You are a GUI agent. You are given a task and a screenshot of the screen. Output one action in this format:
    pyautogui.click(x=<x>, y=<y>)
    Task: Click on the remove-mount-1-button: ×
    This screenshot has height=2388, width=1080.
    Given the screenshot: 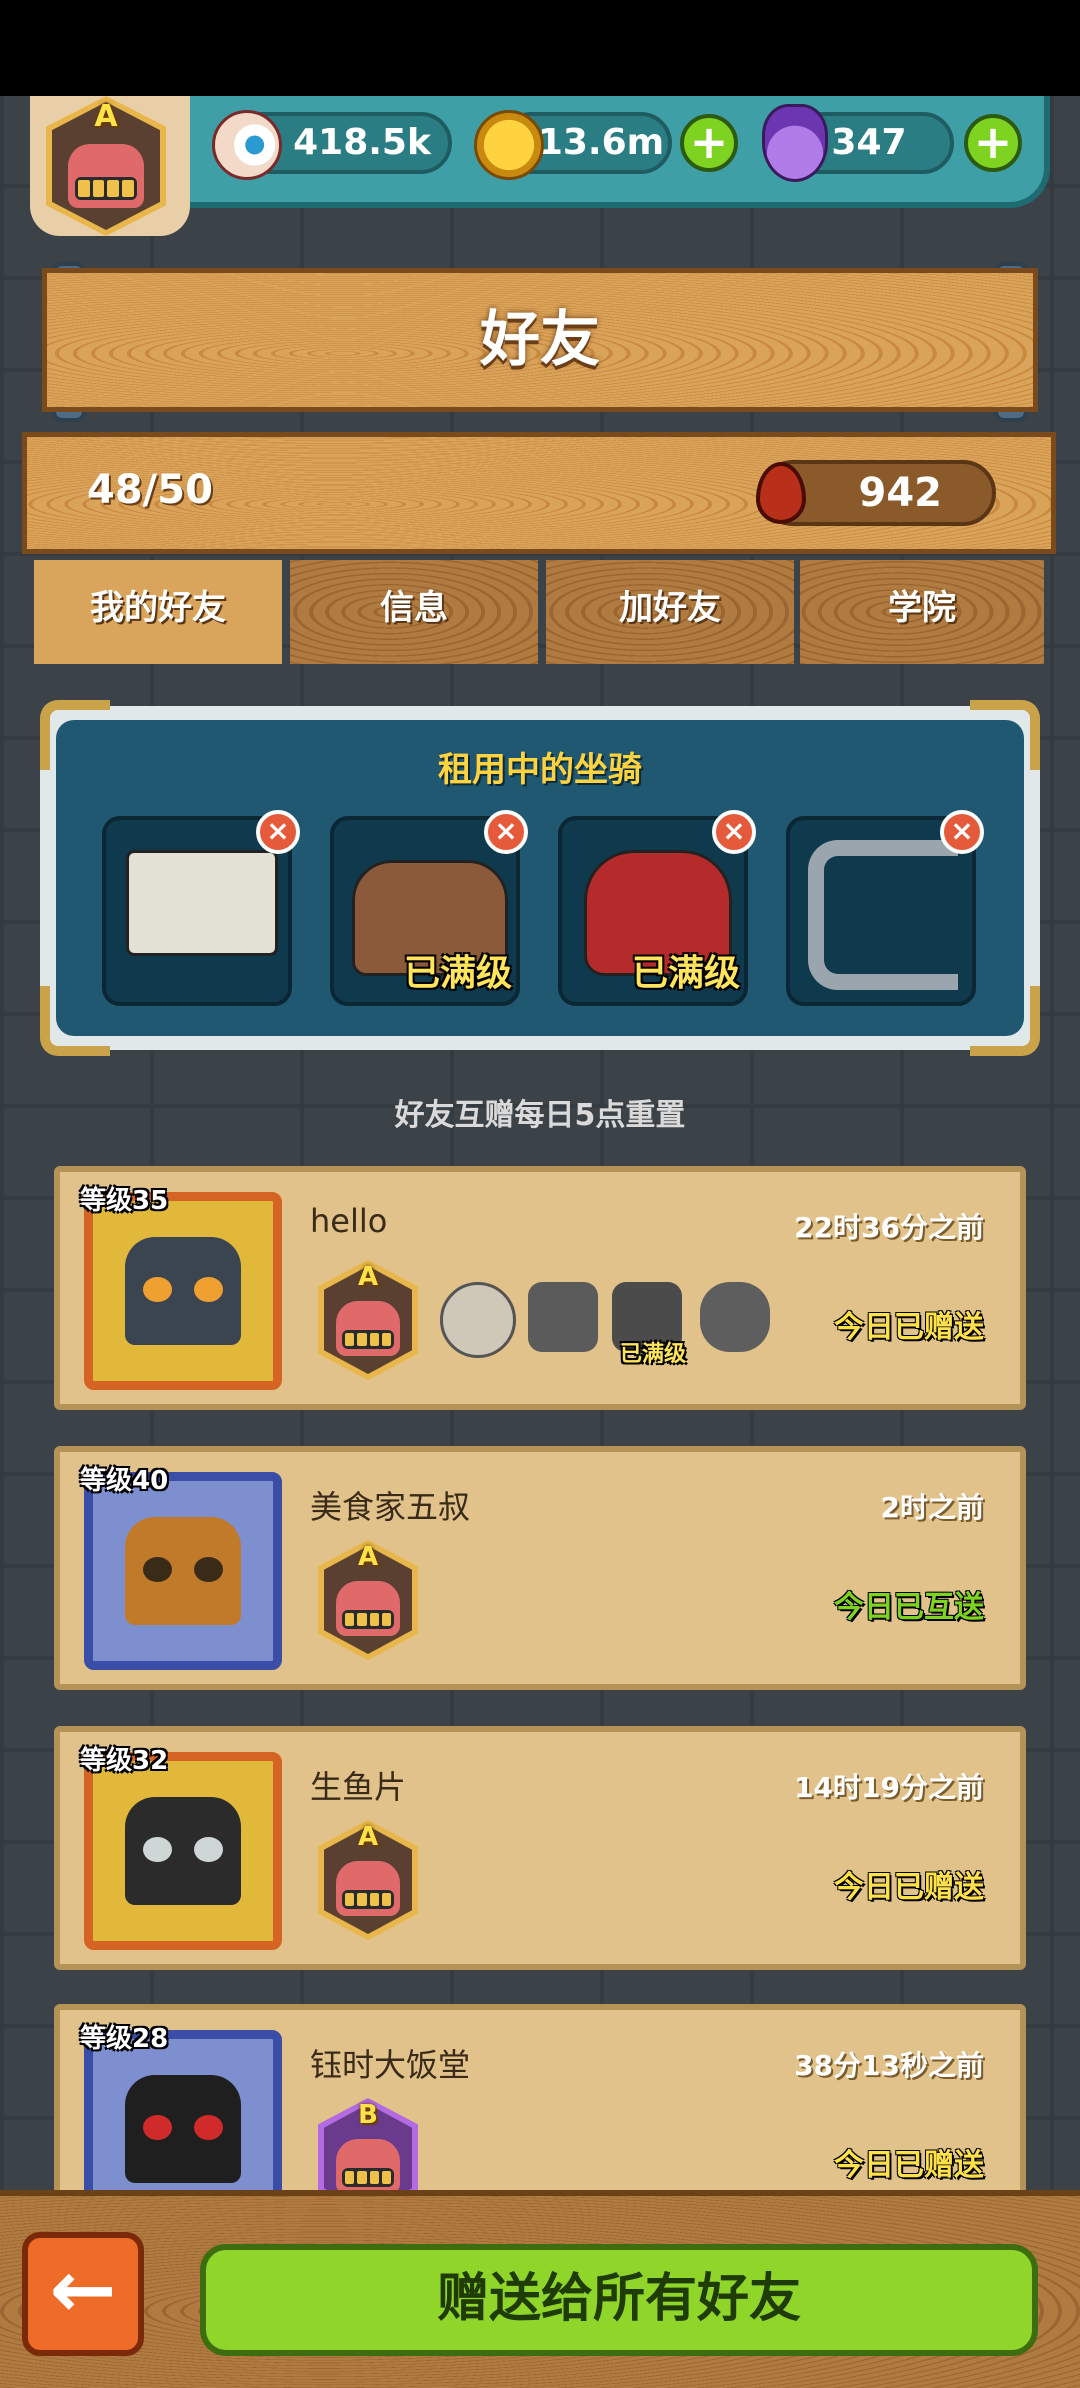 What is the action you would take?
    pyautogui.click(x=278, y=832)
    